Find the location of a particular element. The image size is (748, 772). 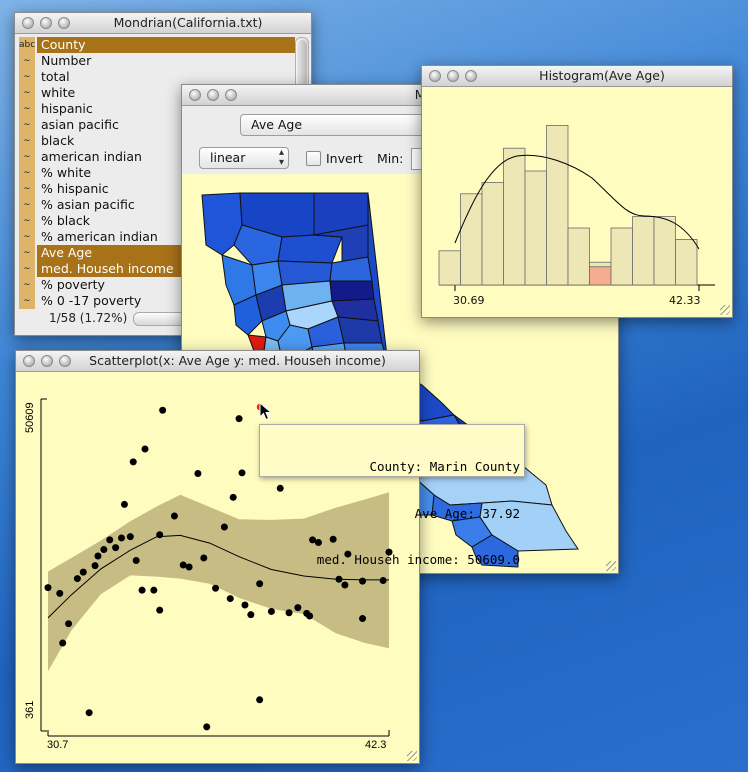

mondrian-title: Mondrian(California.txt) is located at coordinates (188, 22).